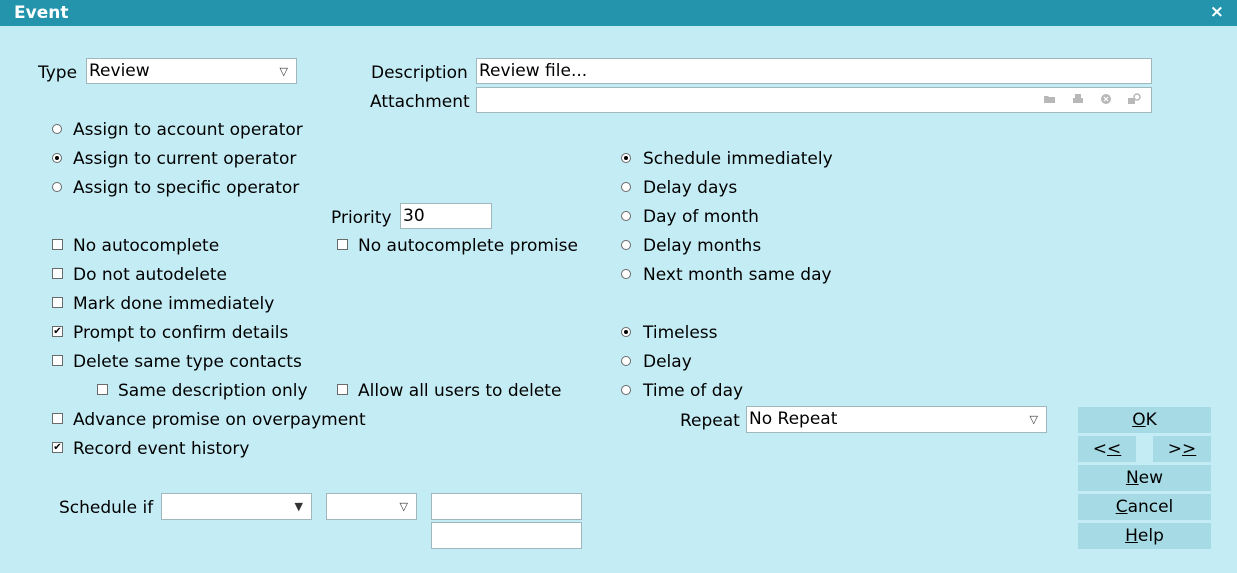 This screenshot has width=1237, height=573. I want to click on schedule-if-label: Schedule if, so click(106, 508).